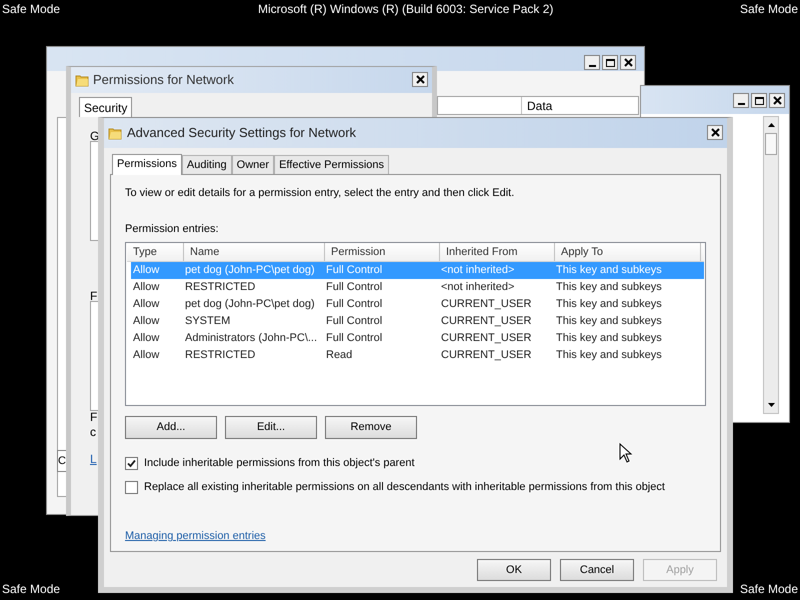  Describe the element at coordinates (163, 80) in the screenshot. I see `window-title: Permissions for Network` at that location.